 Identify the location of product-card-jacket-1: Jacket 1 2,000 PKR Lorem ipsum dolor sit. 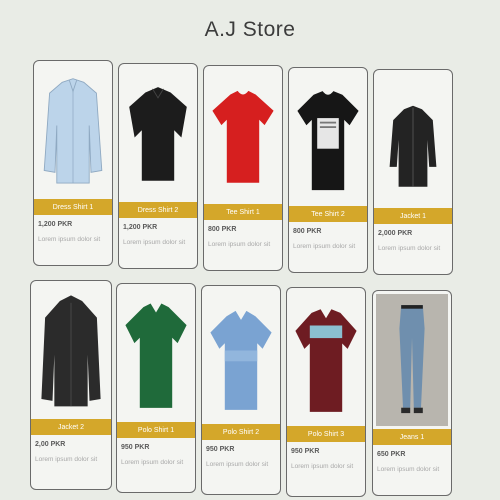
(413, 172).